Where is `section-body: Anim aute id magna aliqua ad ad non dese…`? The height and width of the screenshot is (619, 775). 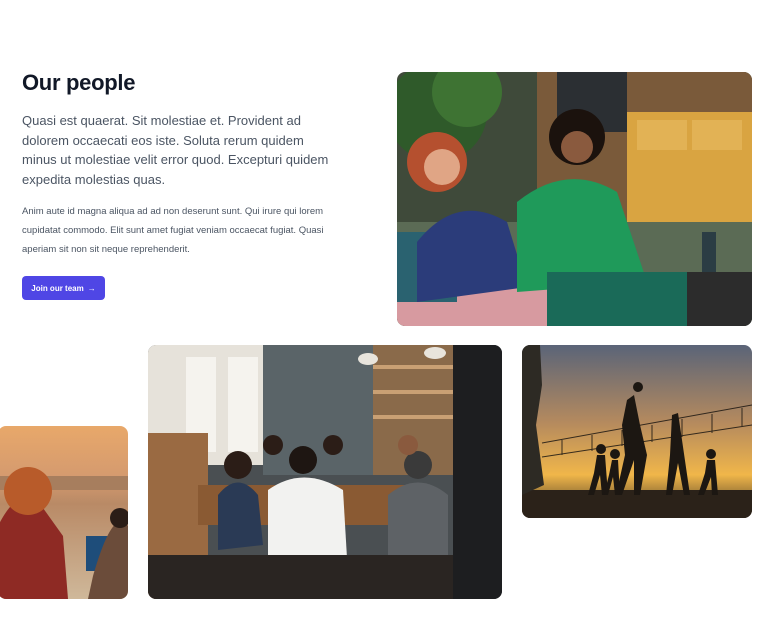
section-body: Anim aute id magna aliqua ad ad non dese… is located at coordinates (173, 230).